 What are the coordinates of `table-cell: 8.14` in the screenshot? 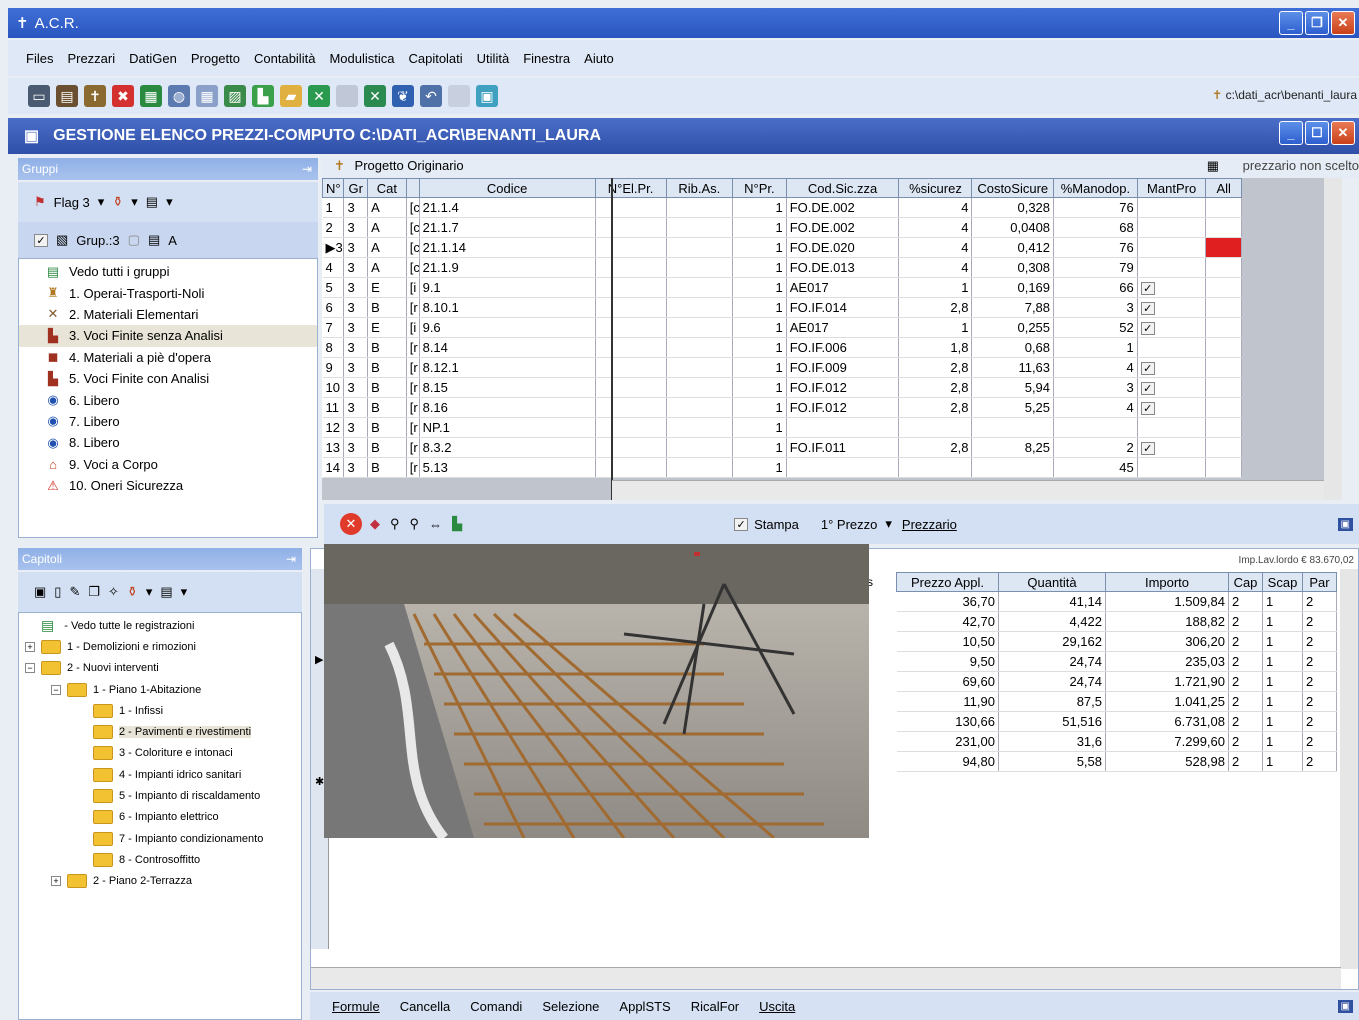 It's located at (507, 347).